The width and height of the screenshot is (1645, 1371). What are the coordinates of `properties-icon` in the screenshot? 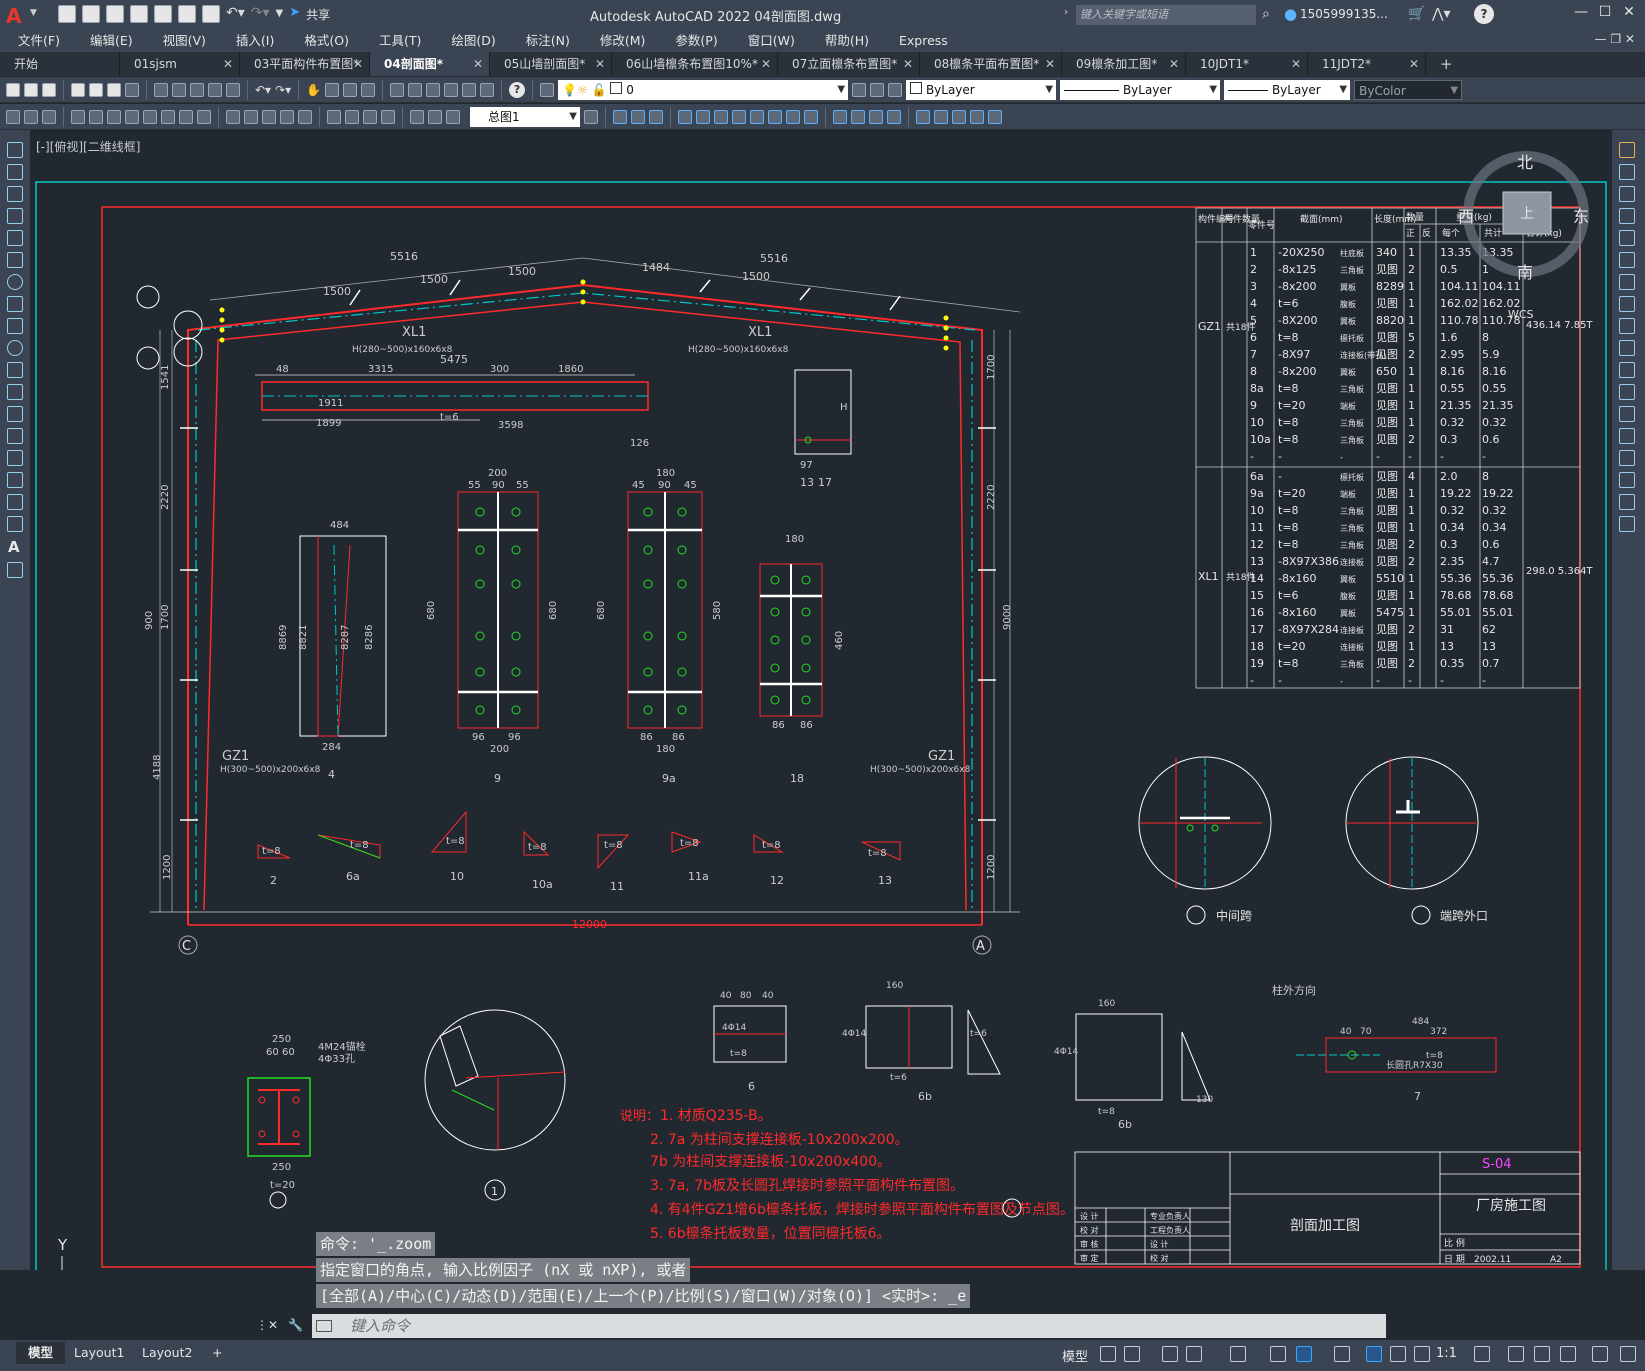 It's located at (397, 89).